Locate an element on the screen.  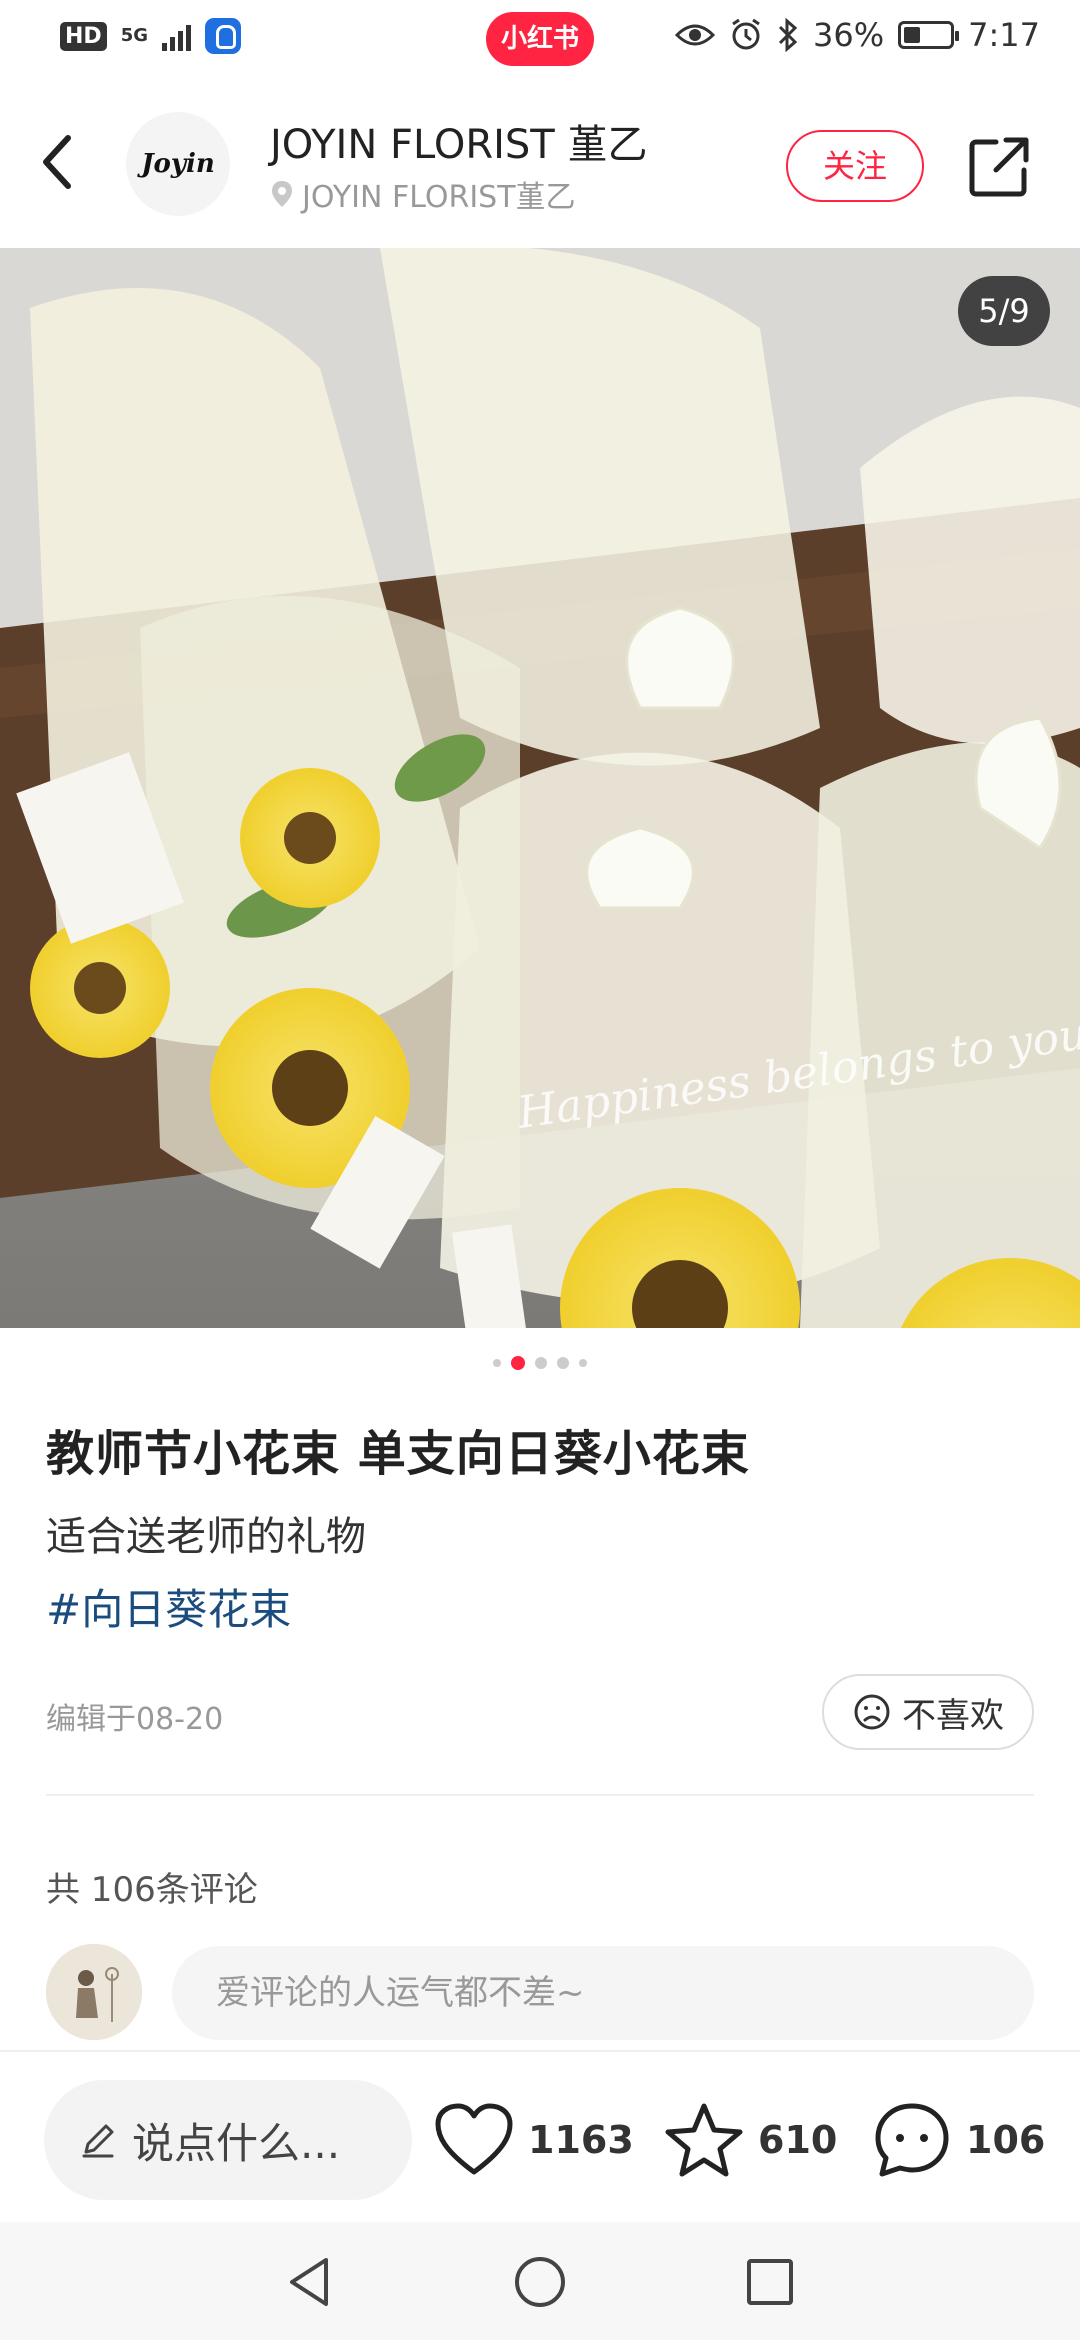
nav-recents-icon is located at coordinates (770, 2282).